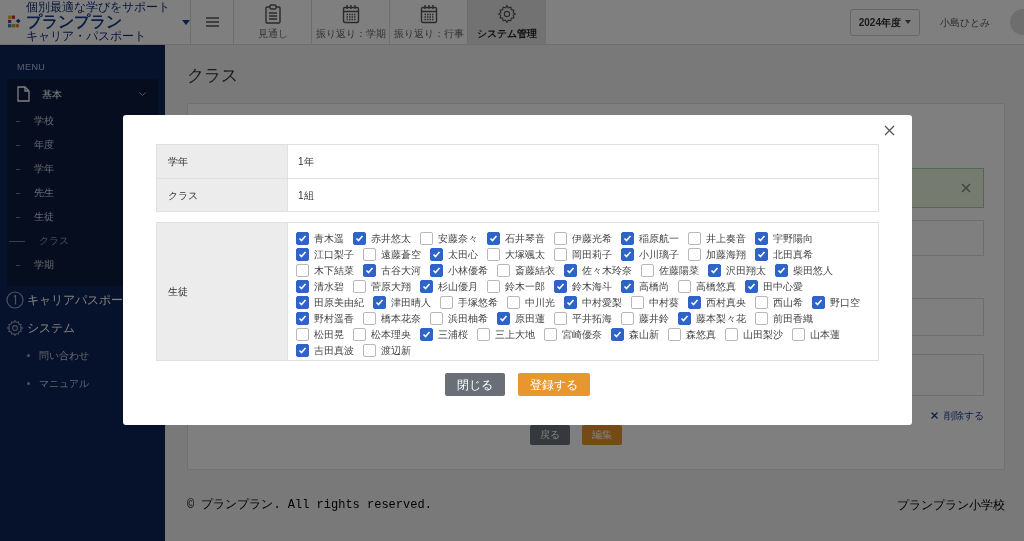 The image size is (1024, 541). What do you see at coordinates (645, 318) in the screenshot?
I see `student-option: 藤井鈴` at bounding box center [645, 318].